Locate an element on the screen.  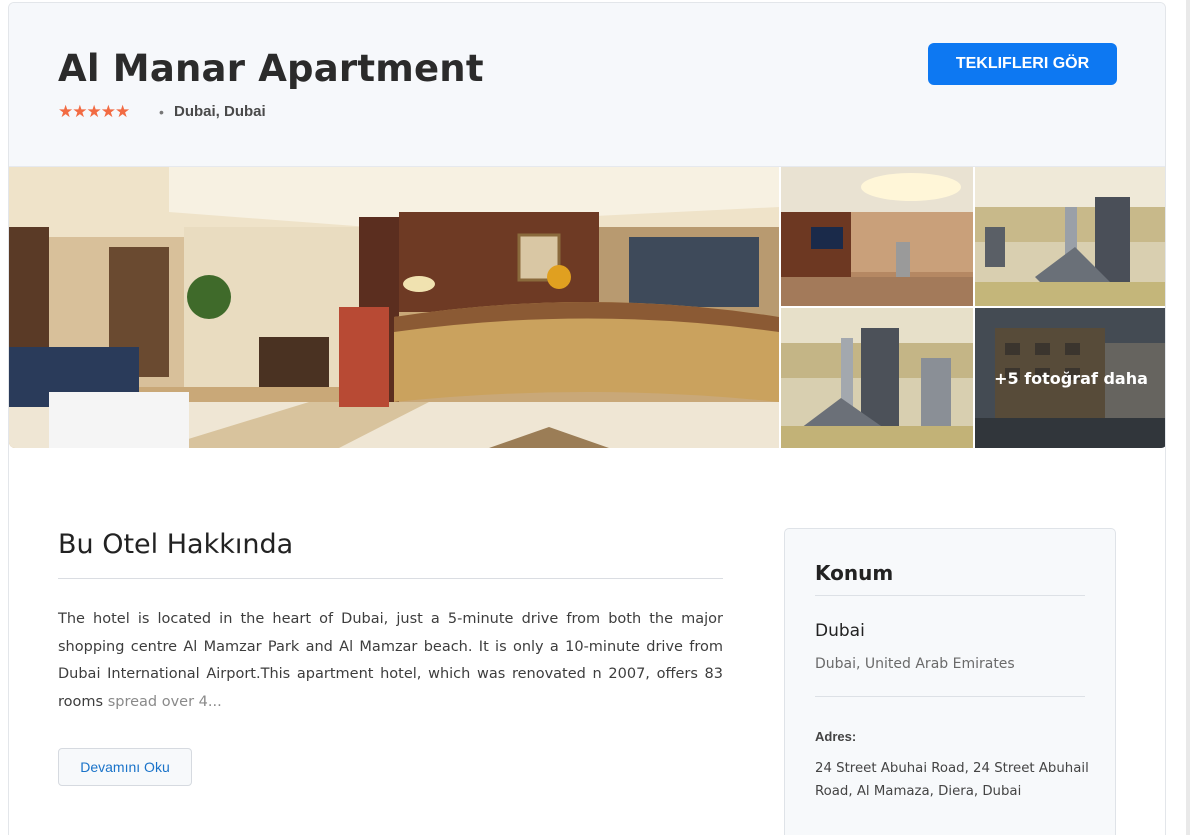
address-label: Adres: is located at coordinates (836, 736).